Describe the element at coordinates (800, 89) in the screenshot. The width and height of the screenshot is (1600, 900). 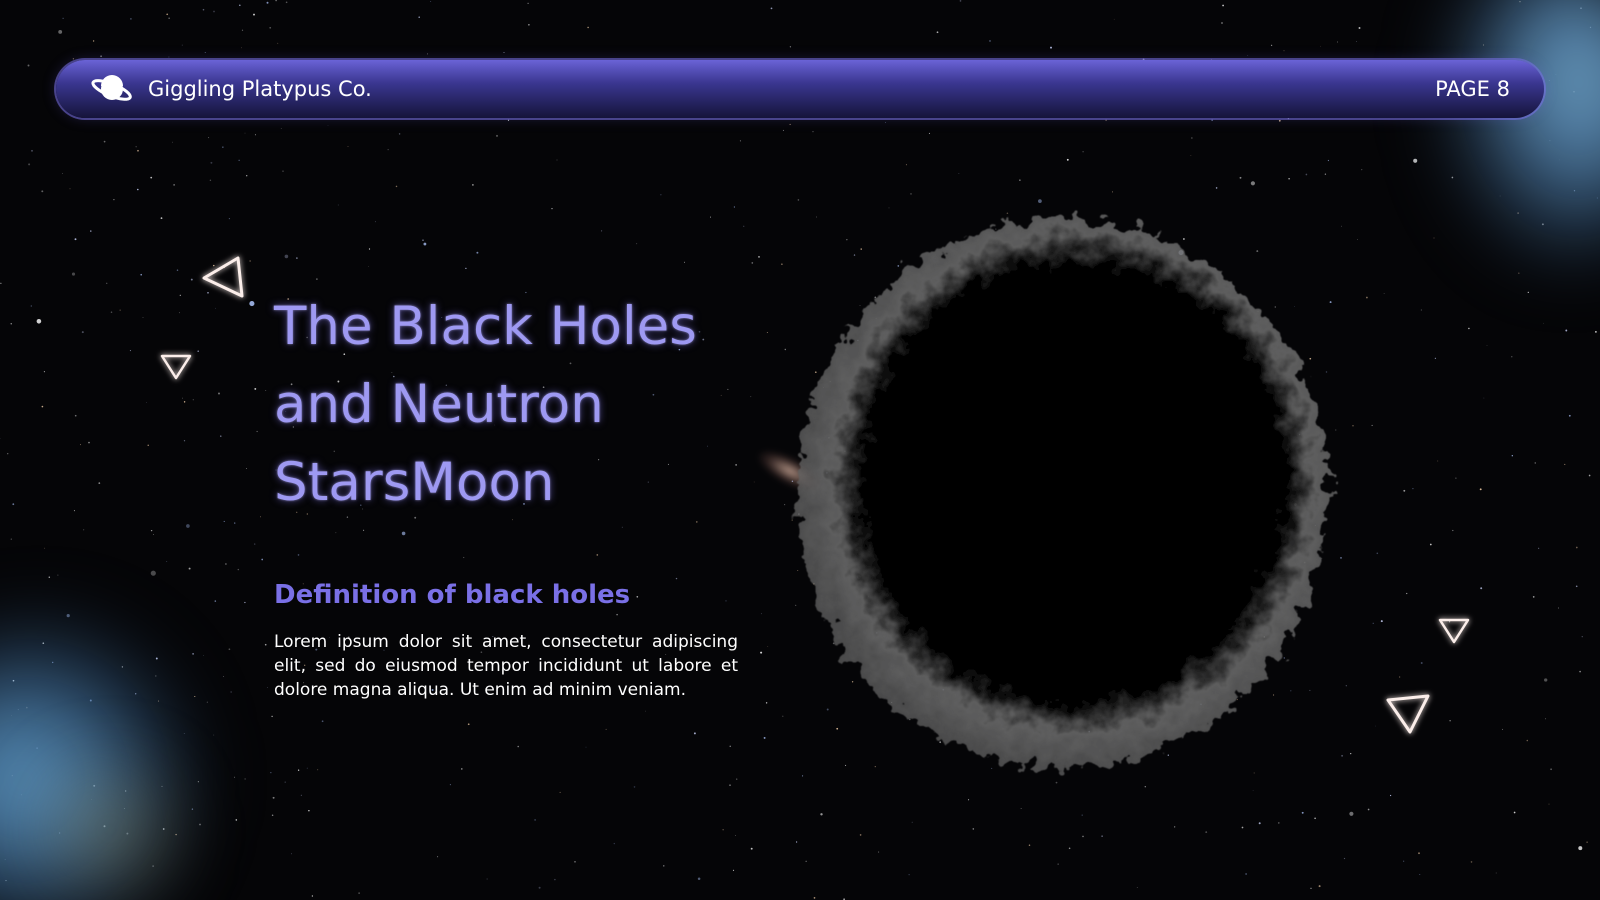
I see `header-bar: Giggling Platypus Co. PAGE 8` at that location.